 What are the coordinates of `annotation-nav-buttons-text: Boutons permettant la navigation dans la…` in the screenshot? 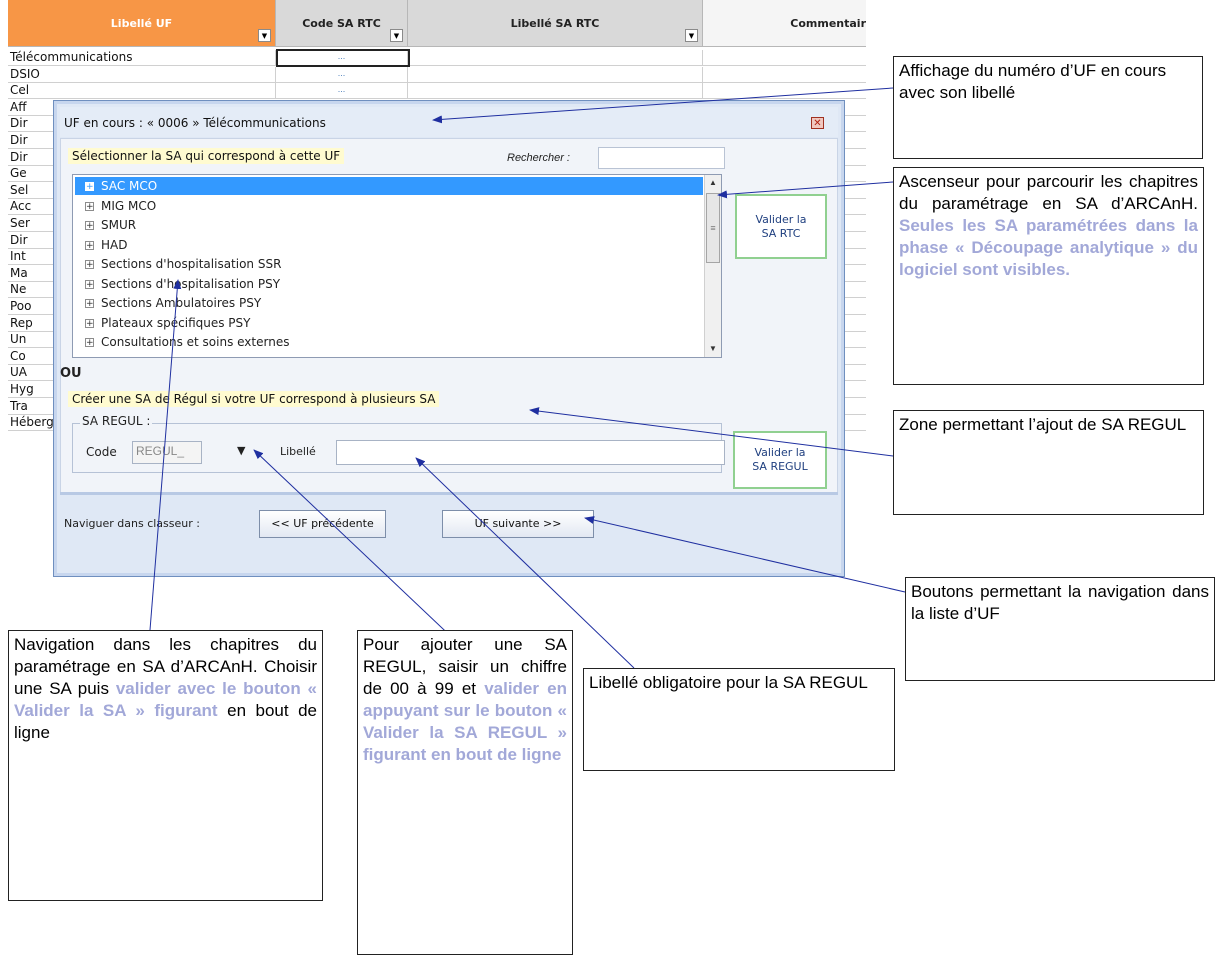 It's located at (1060, 602).